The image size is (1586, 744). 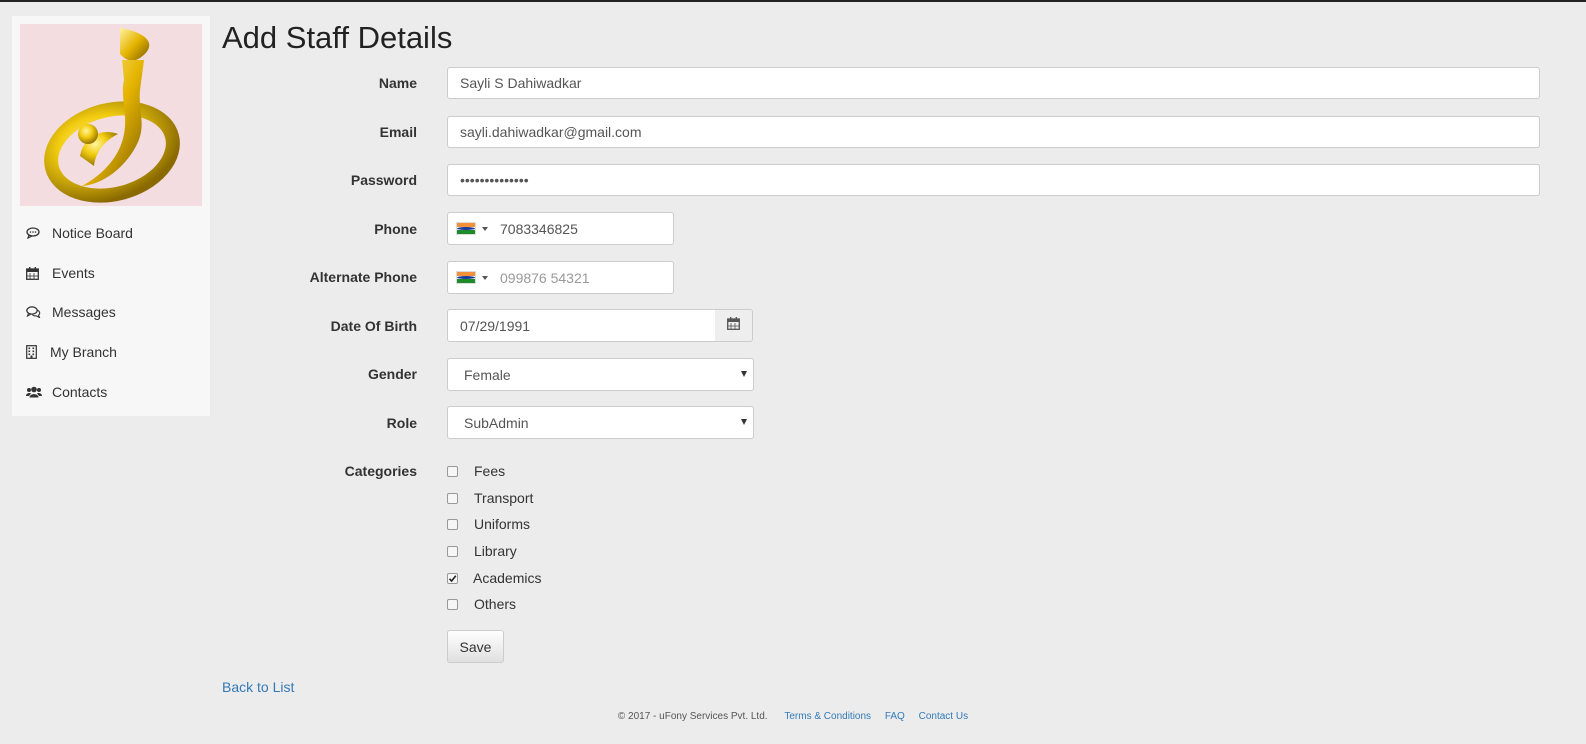 I want to click on categories-label: Categories, so click(x=380, y=471).